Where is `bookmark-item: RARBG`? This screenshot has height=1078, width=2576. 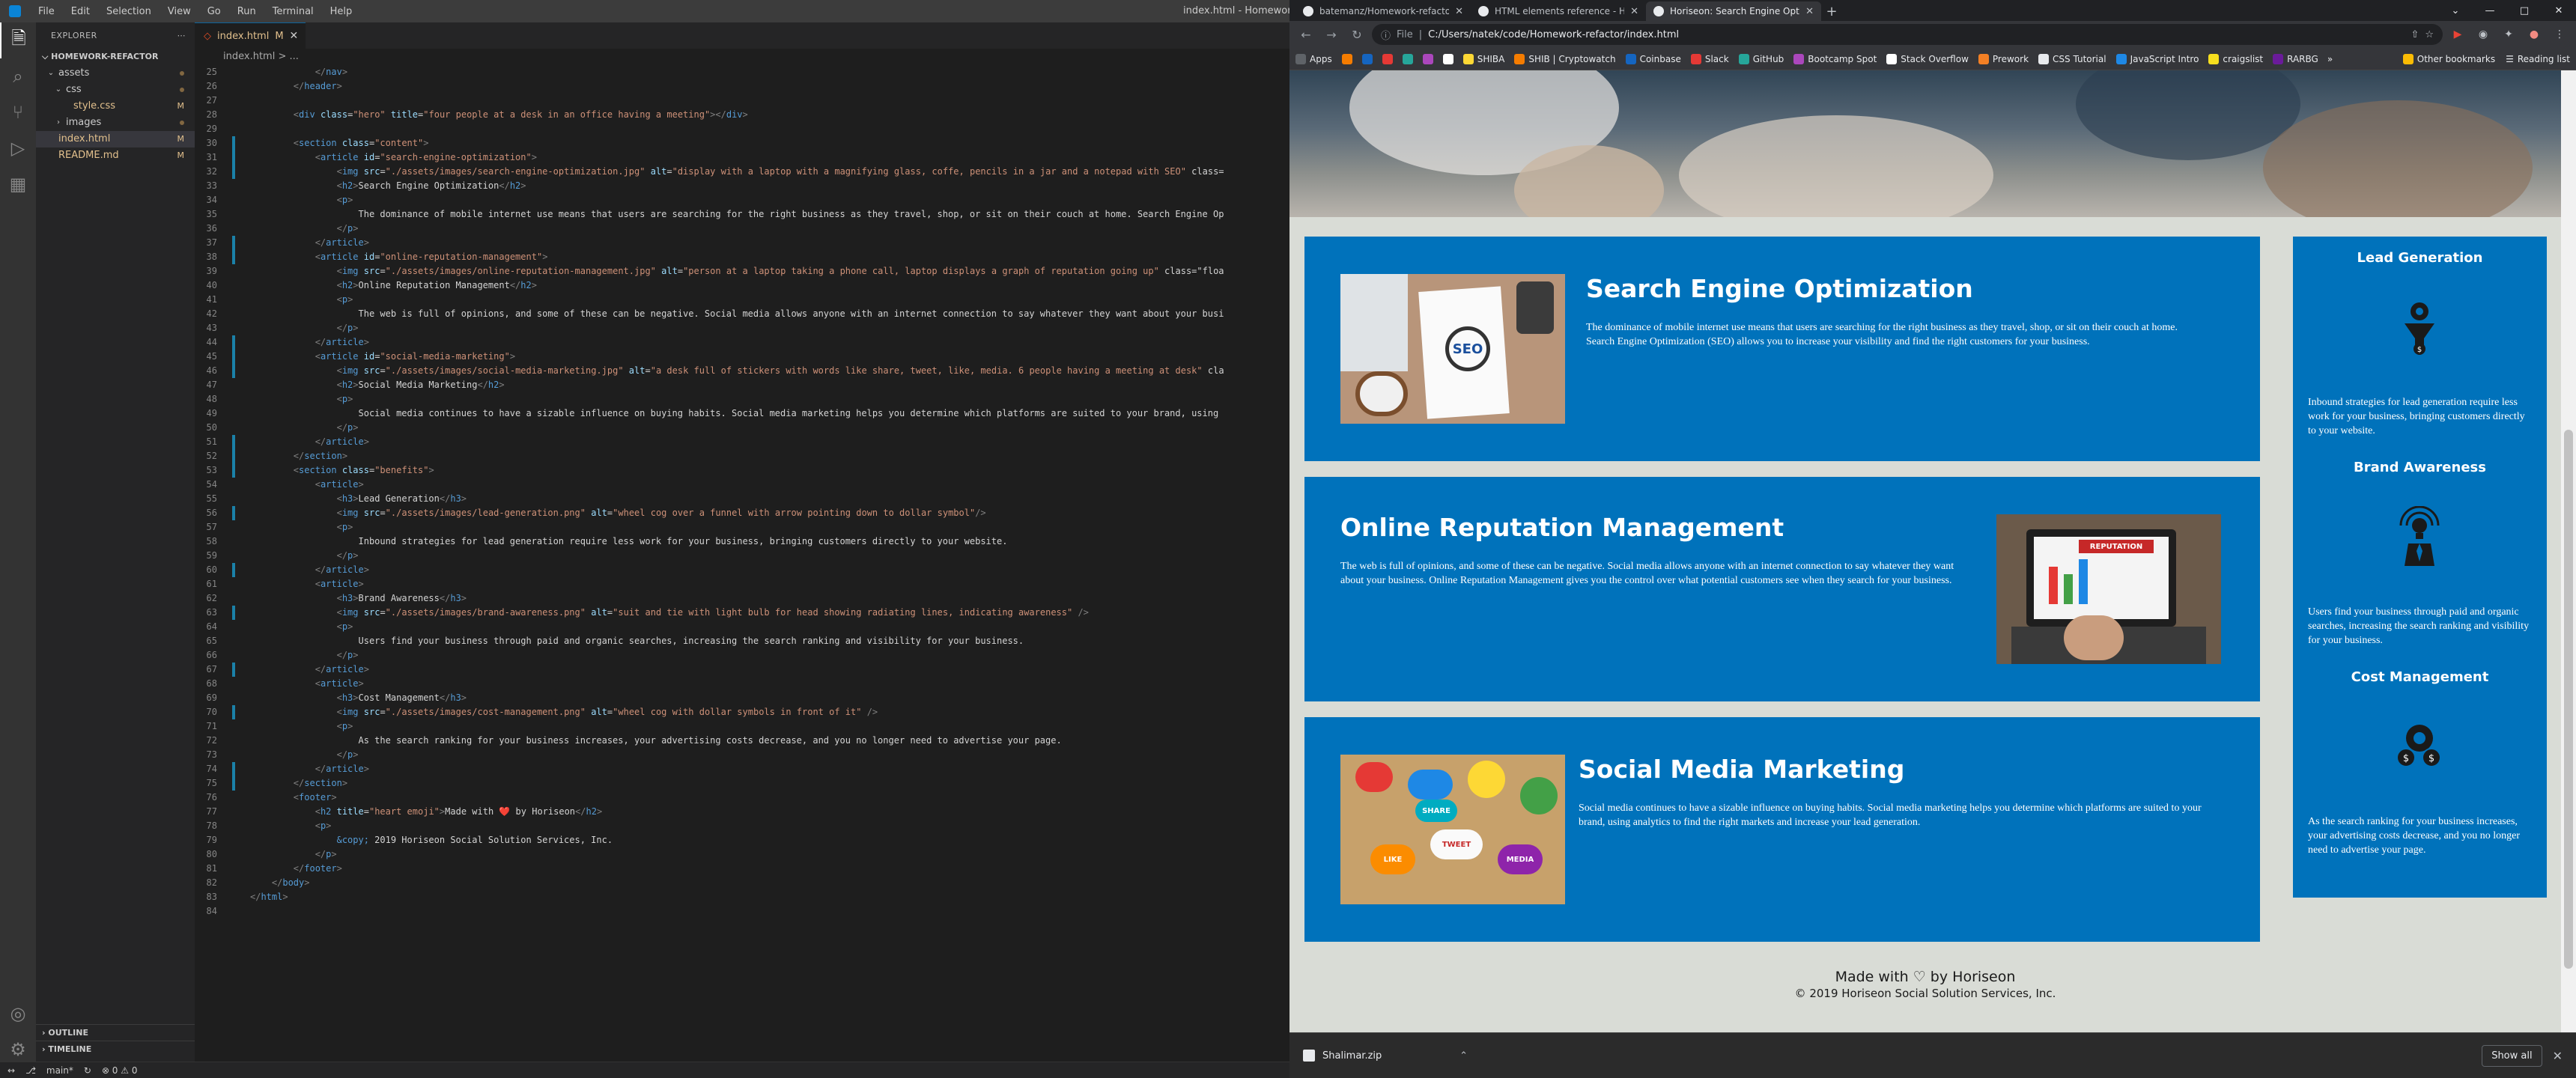 bookmark-item: RARBG is located at coordinates (2295, 58).